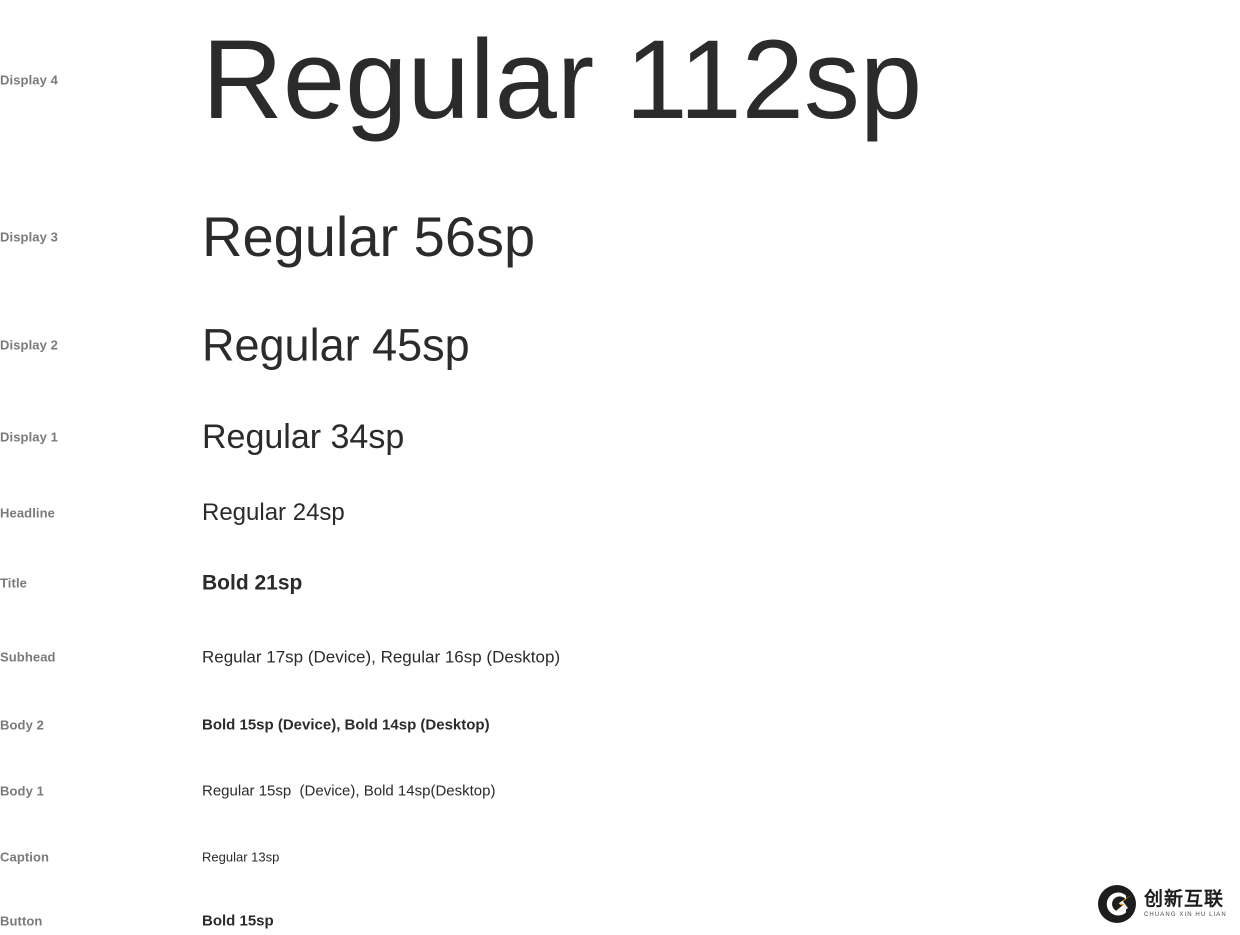 This screenshot has height=935, width=1240. What do you see at coordinates (28, 657) in the screenshot?
I see `type-row-label: Subhead` at bounding box center [28, 657].